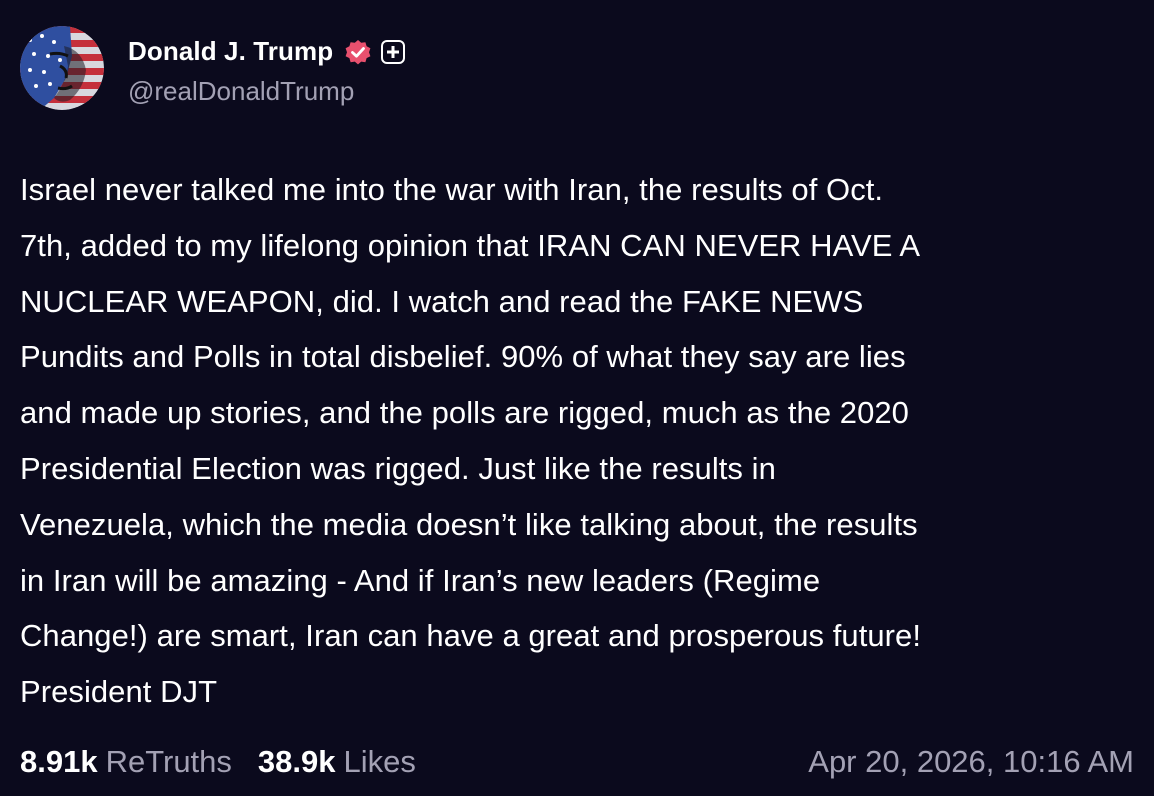 The width and height of the screenshot is (1154, 796). I want to click on likes-label: Likes, so click(379, 761).